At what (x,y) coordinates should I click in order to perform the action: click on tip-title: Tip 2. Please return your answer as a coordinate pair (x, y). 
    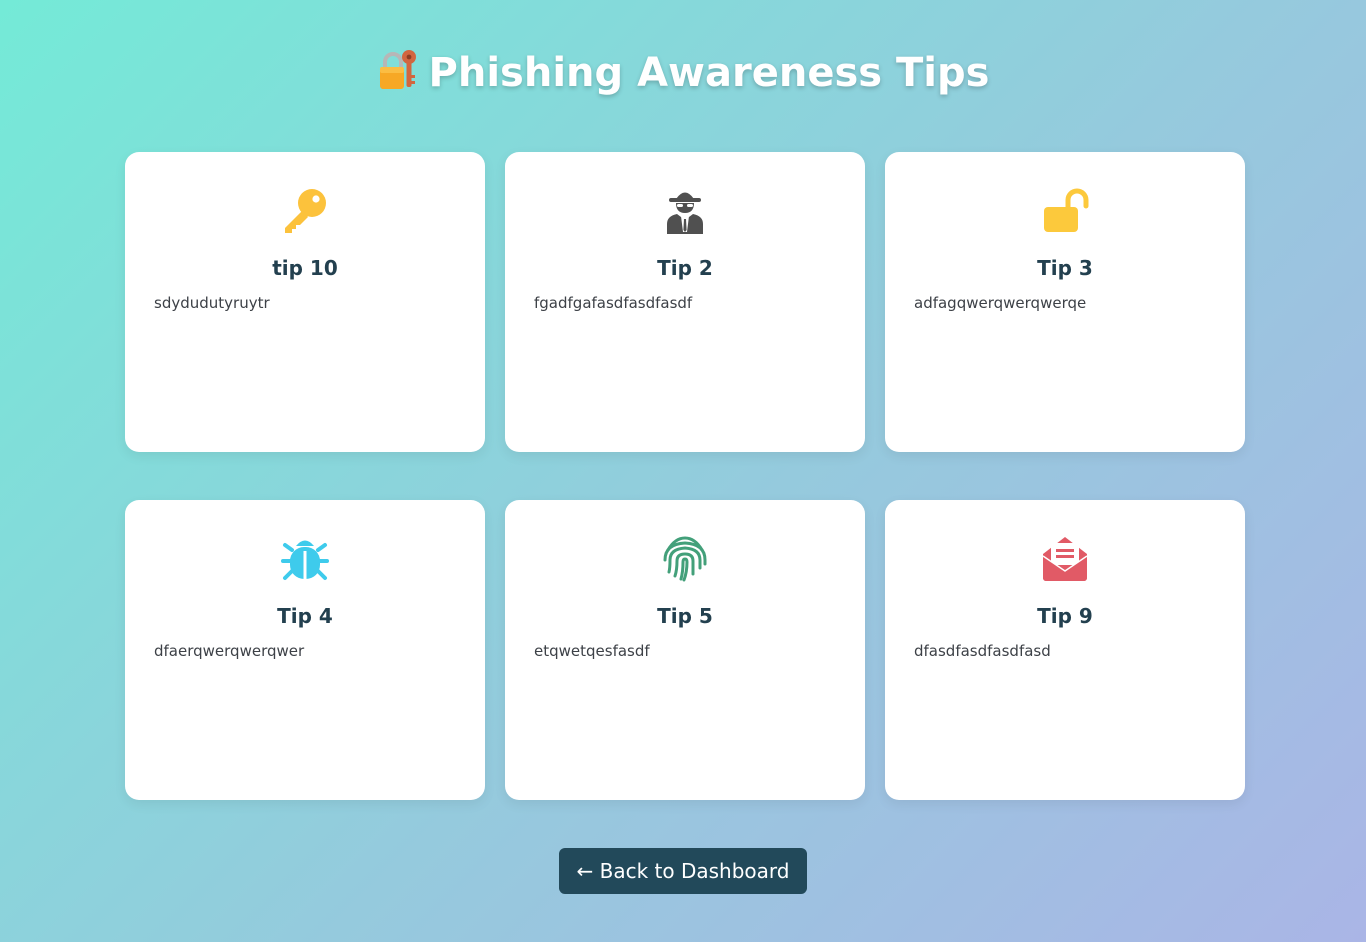
    Looking at the image, I should click on (685, 268).